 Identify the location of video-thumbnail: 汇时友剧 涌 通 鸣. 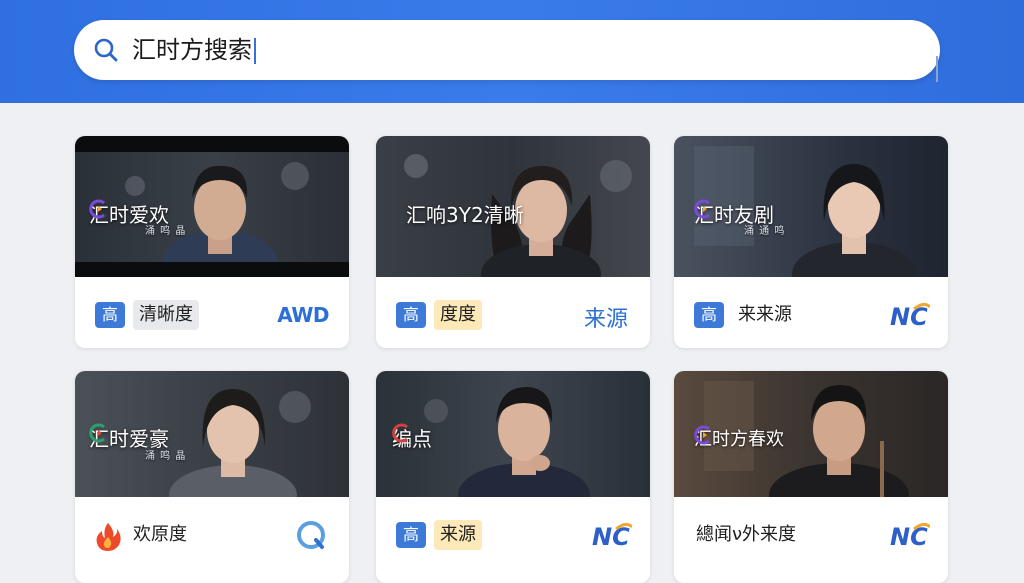
(811, 206).